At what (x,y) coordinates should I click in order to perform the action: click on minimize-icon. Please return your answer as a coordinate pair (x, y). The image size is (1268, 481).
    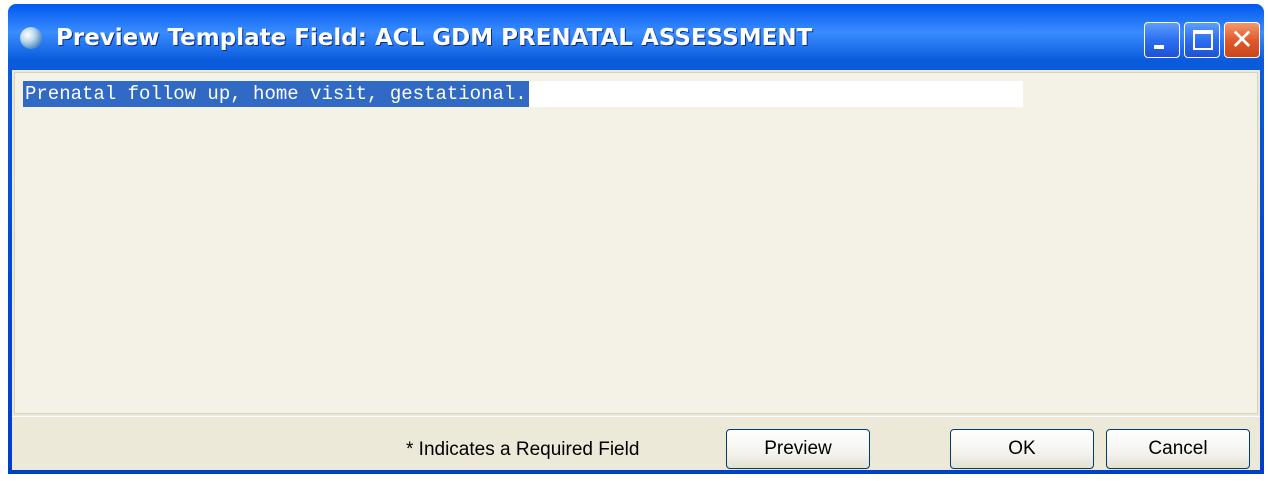
    Looking at the image, I should click on (1159, 47).